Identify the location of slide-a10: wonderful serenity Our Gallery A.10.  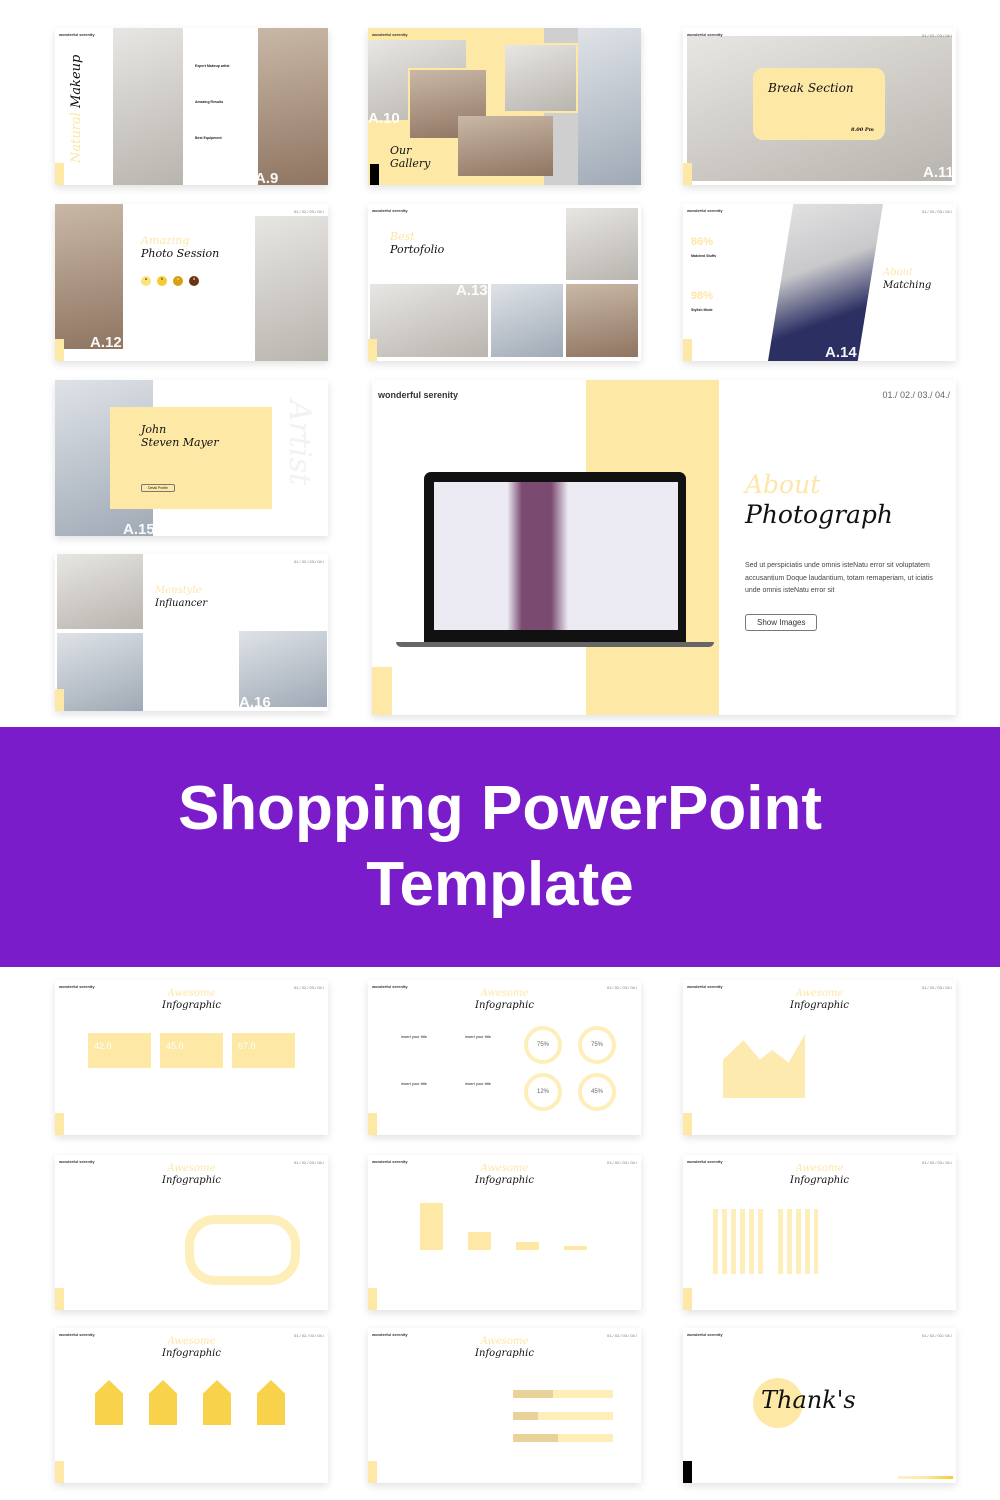
(504, 106).